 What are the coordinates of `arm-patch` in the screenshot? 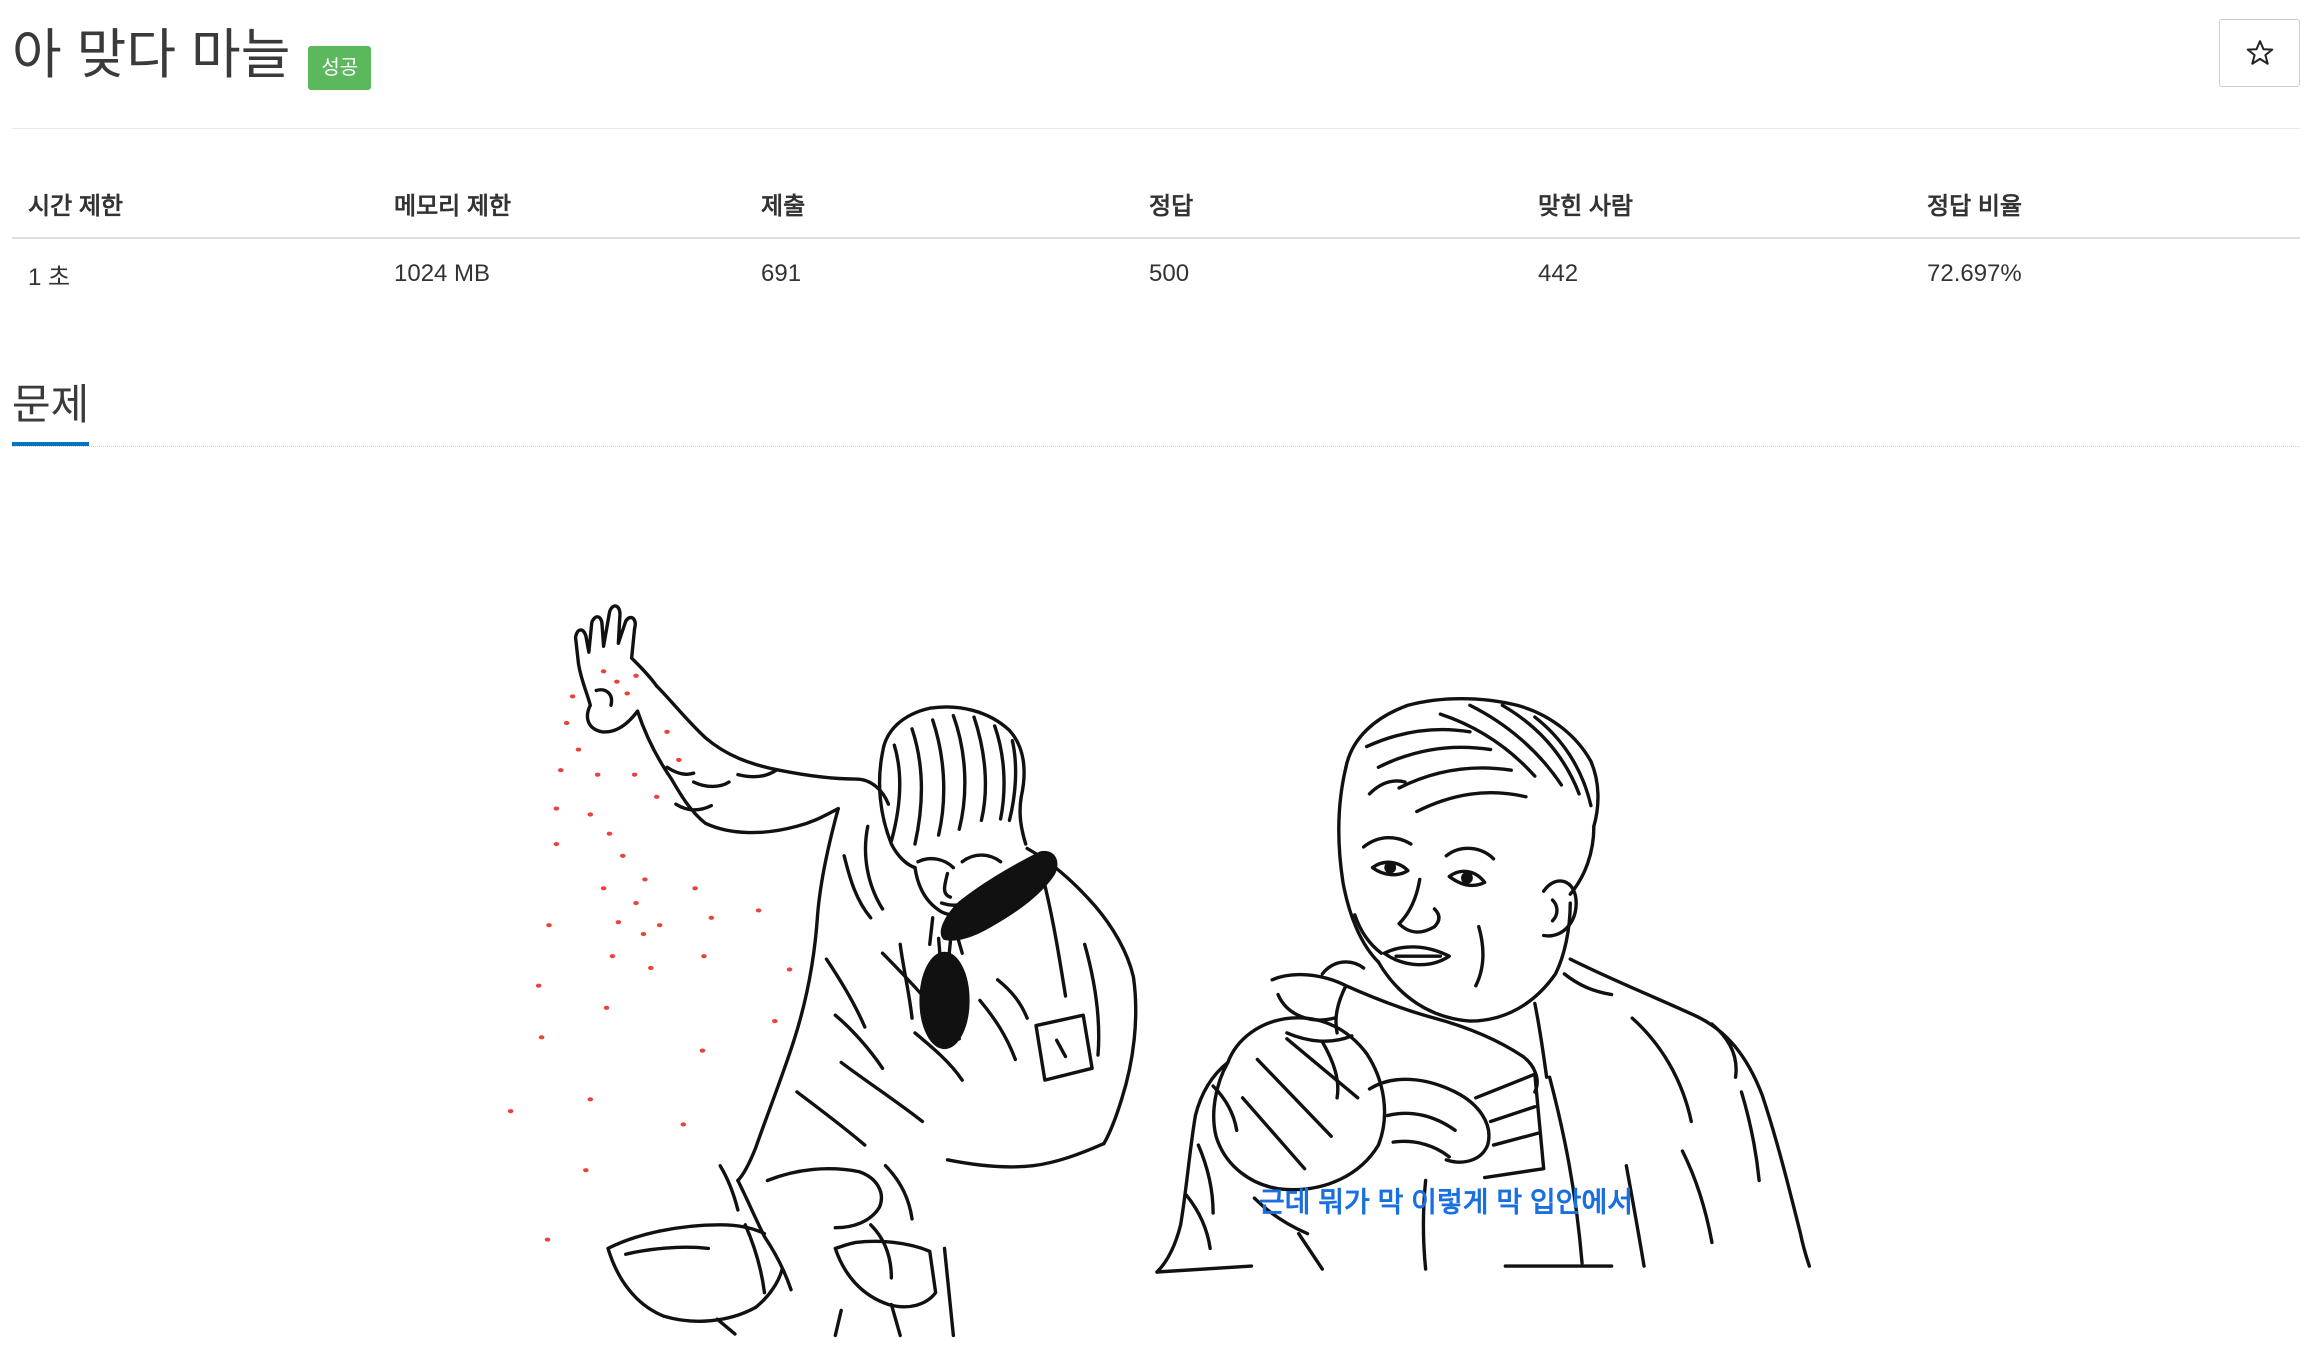 It's located at (1064, 1047).